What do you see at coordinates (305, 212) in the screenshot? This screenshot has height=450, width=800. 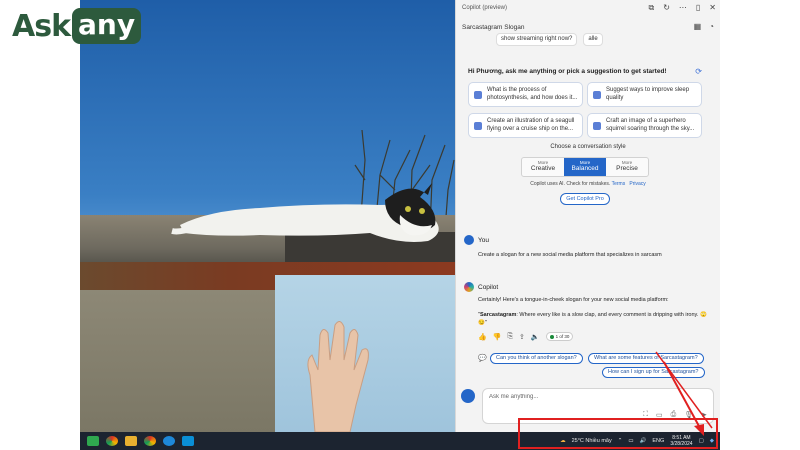 I see `cat-image` at bounding box center [305, 212].